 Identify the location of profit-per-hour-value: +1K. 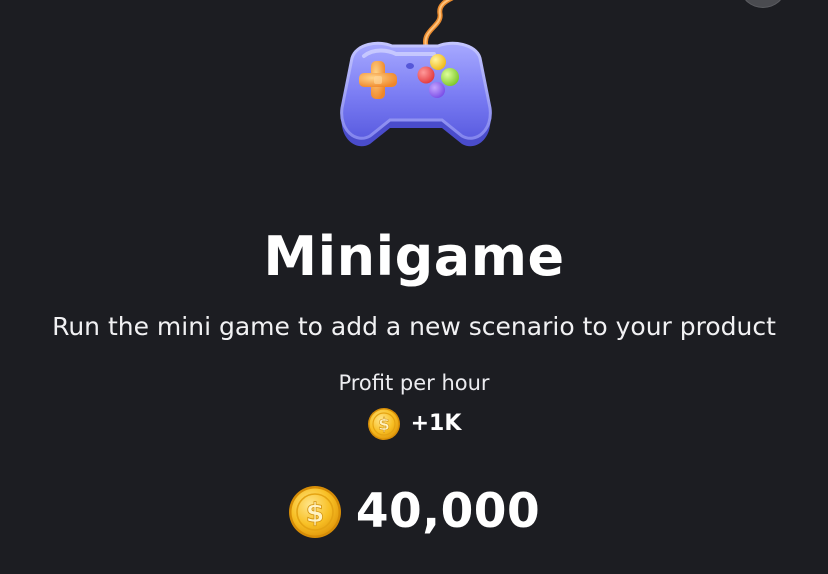
(436, 423).